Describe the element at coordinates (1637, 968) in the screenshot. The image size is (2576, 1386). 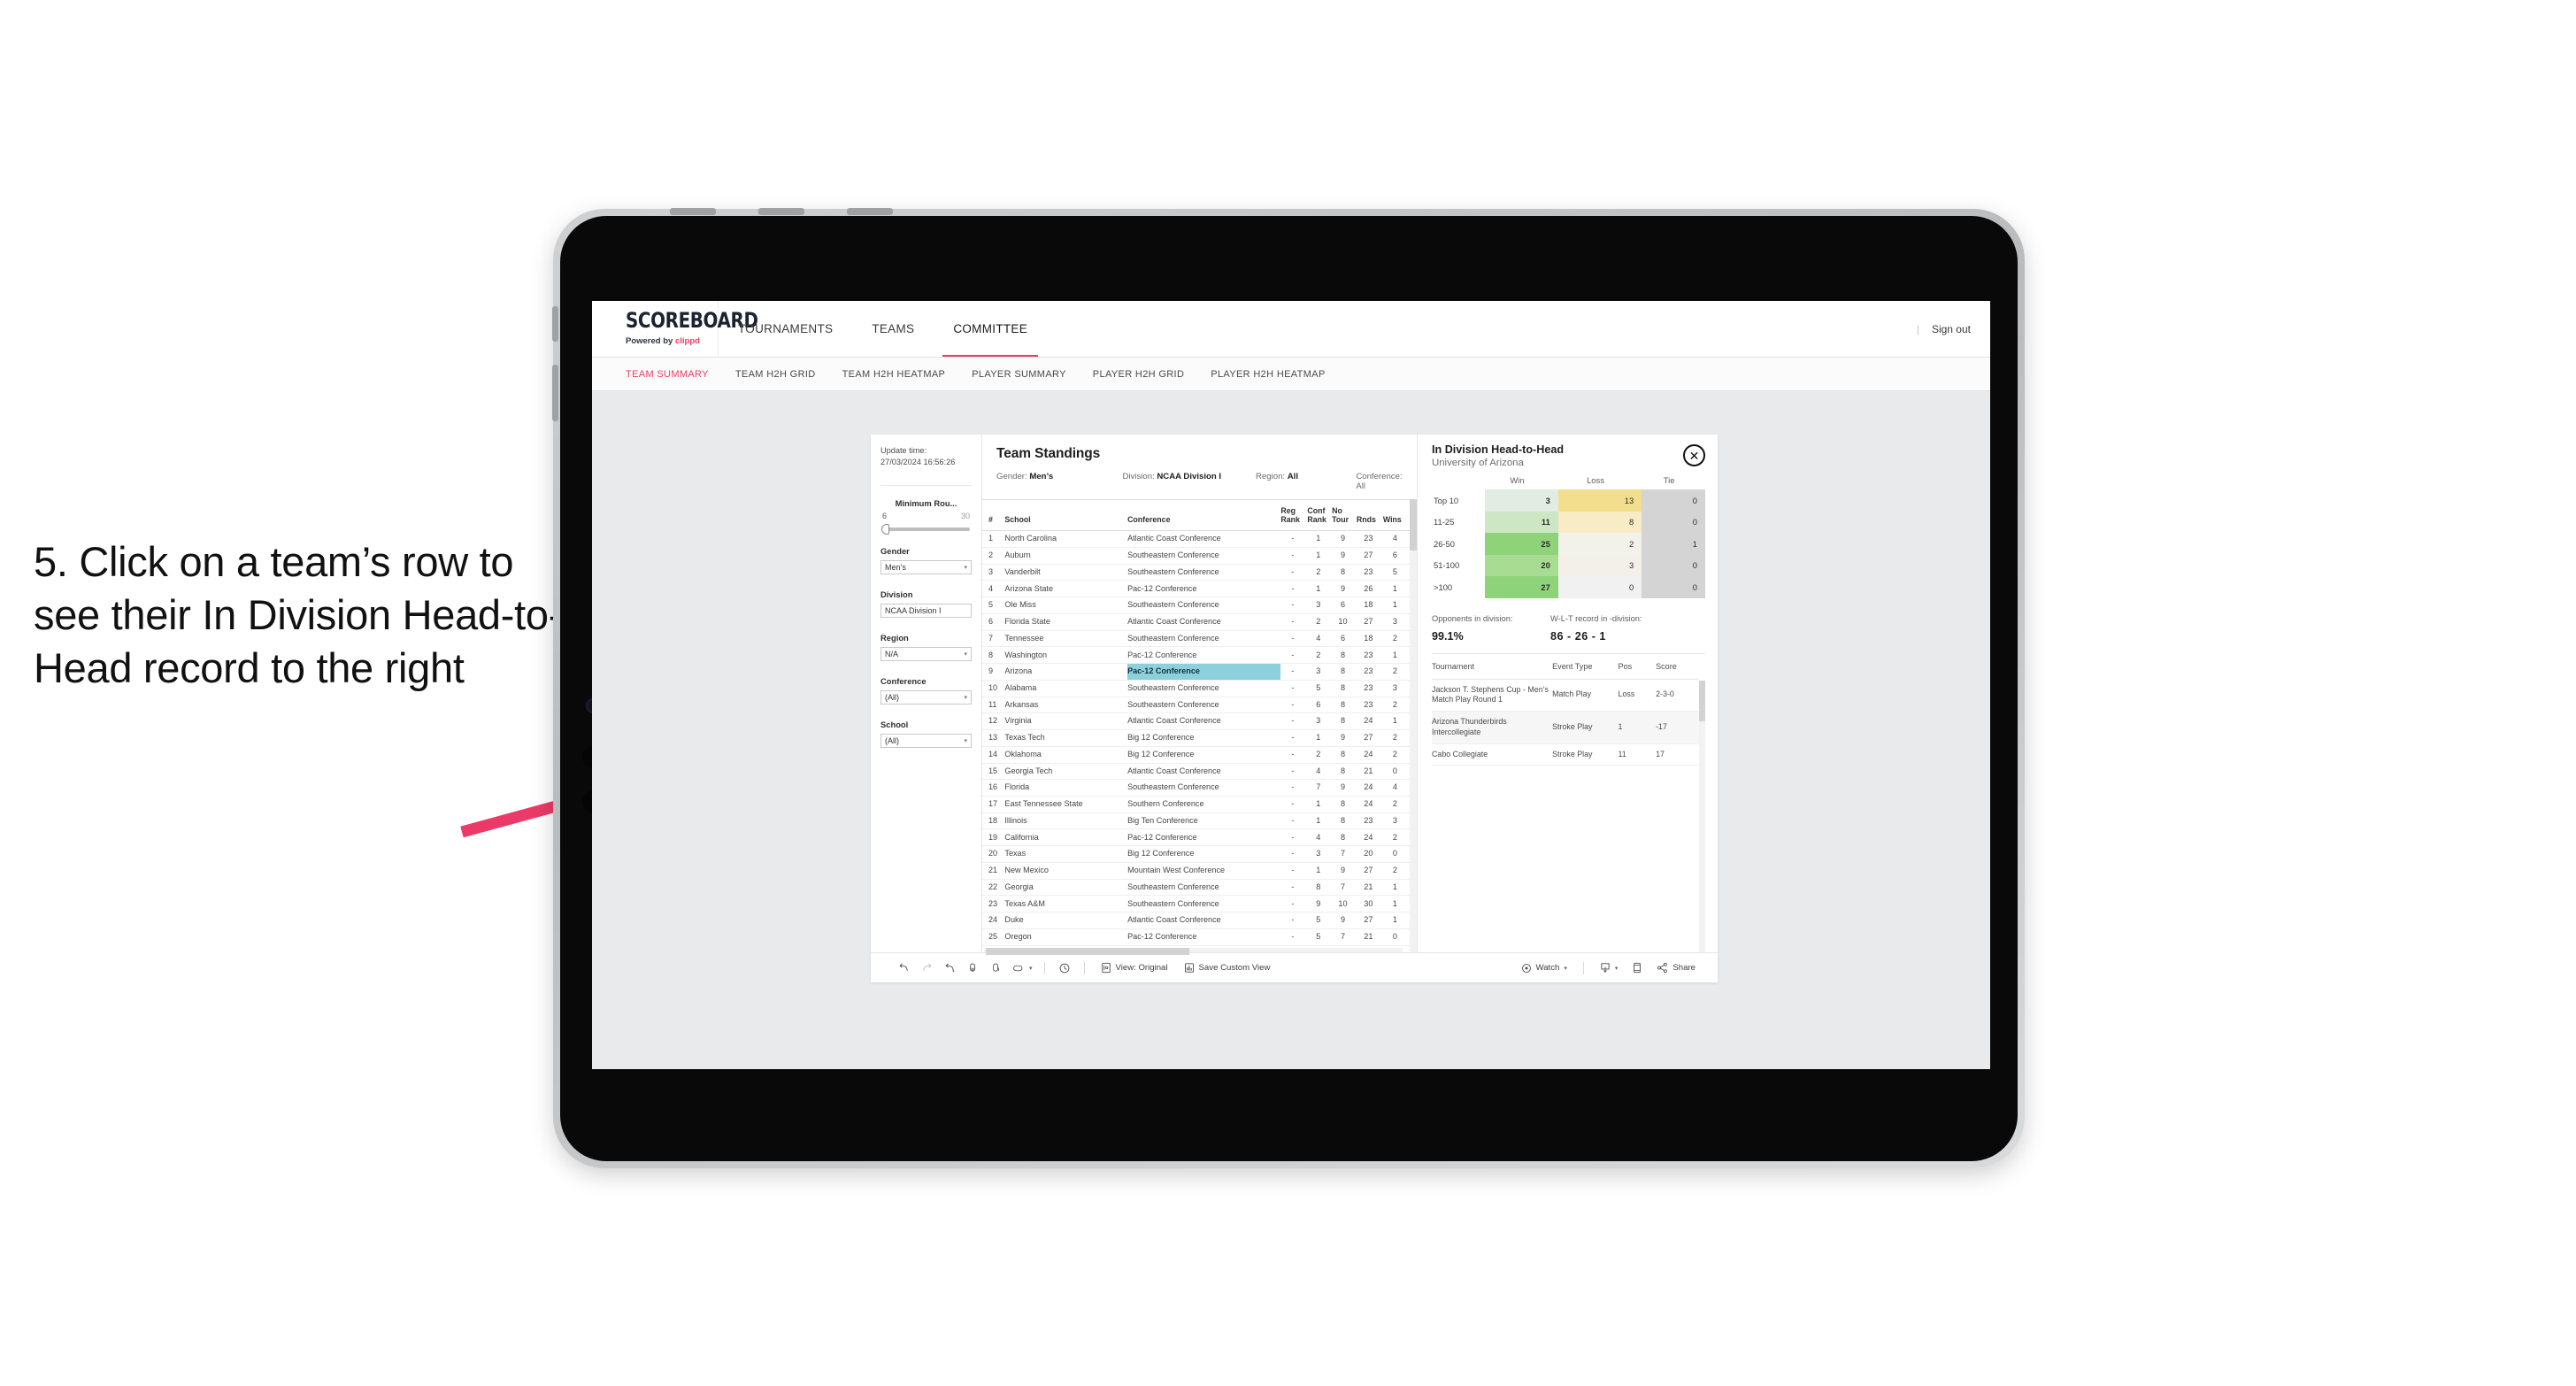
I see `device-layout-icon` at that location.